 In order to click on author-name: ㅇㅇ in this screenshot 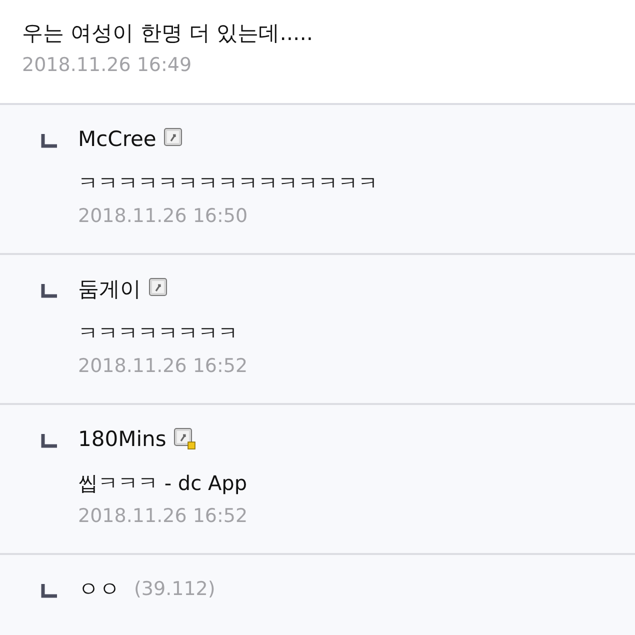, I will do `click(99, 589)`.